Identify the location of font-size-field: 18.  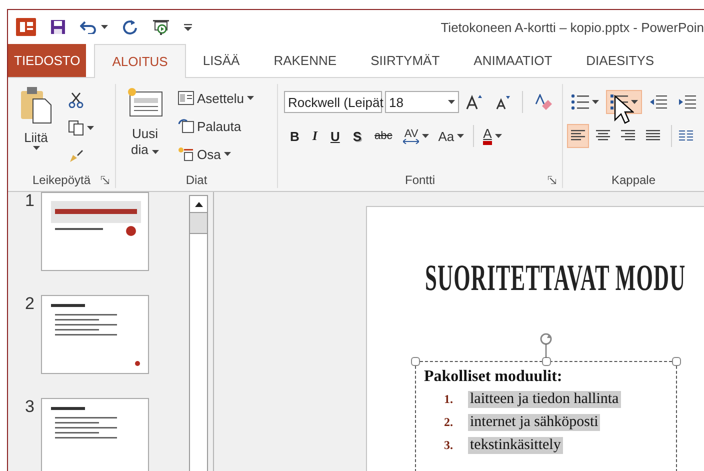
(422, 102).